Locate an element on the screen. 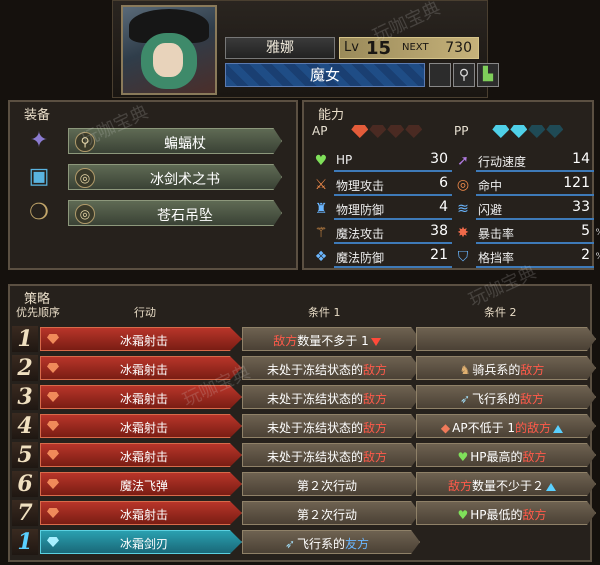  stat-row: ◎ 命中 121 is located at coordinates (524, 185).